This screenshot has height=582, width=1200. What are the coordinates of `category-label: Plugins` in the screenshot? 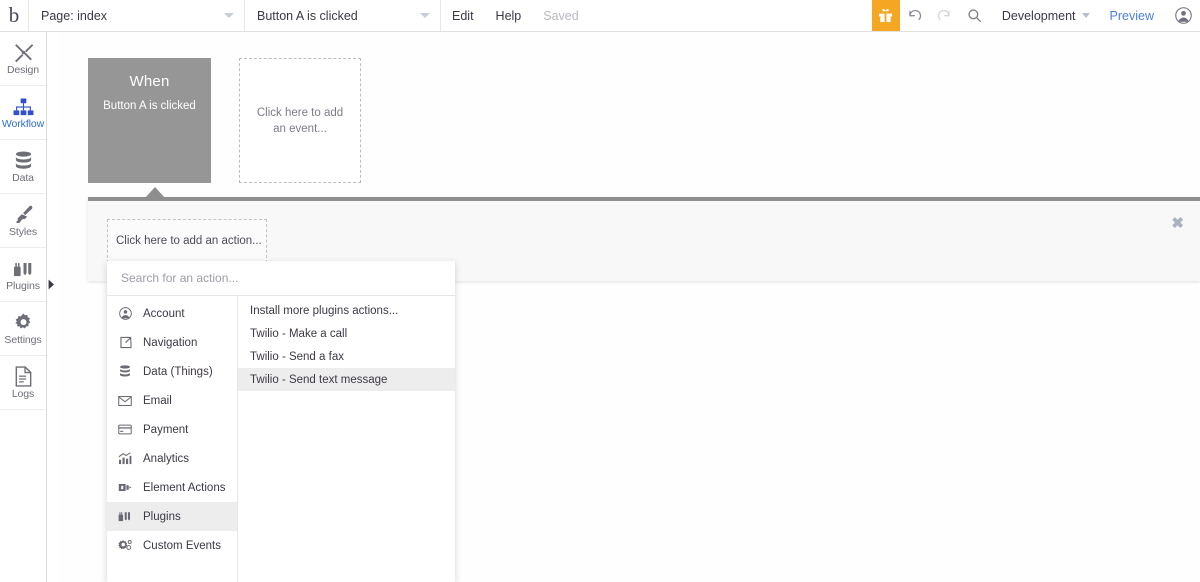 It's located at (162, 516).